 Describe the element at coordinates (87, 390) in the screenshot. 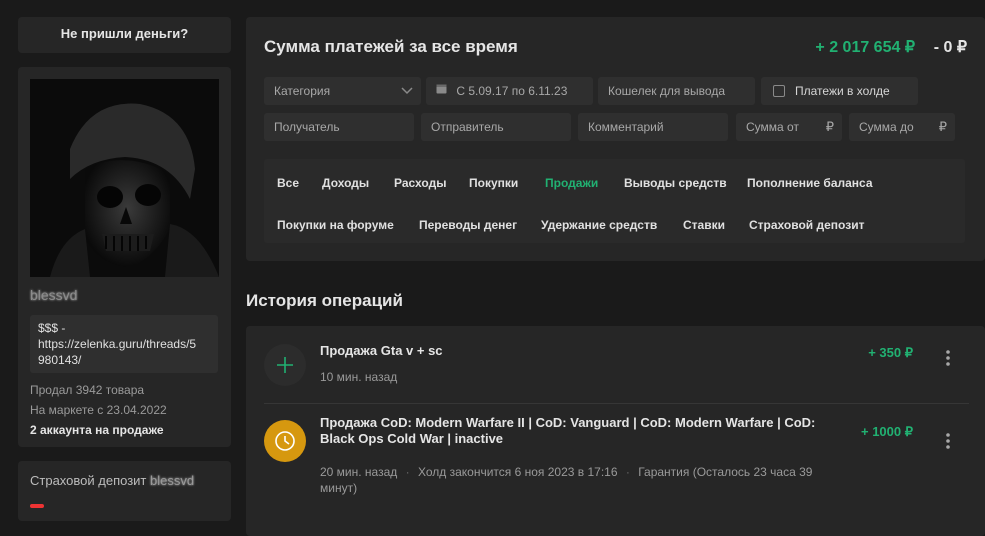

I see `sold-count: Продал 3942 товара` at that location.